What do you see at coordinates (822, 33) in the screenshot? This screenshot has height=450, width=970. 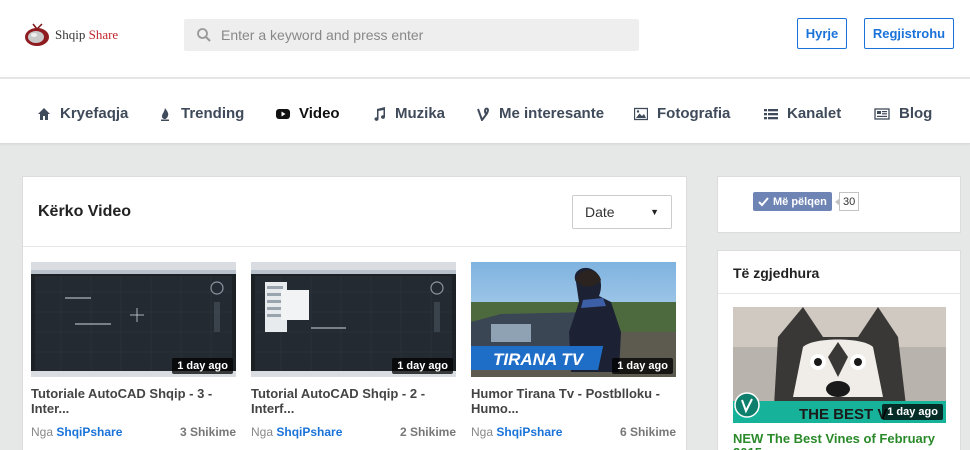 I see `login-button: Hyrje` at bounding box center [822, 33].